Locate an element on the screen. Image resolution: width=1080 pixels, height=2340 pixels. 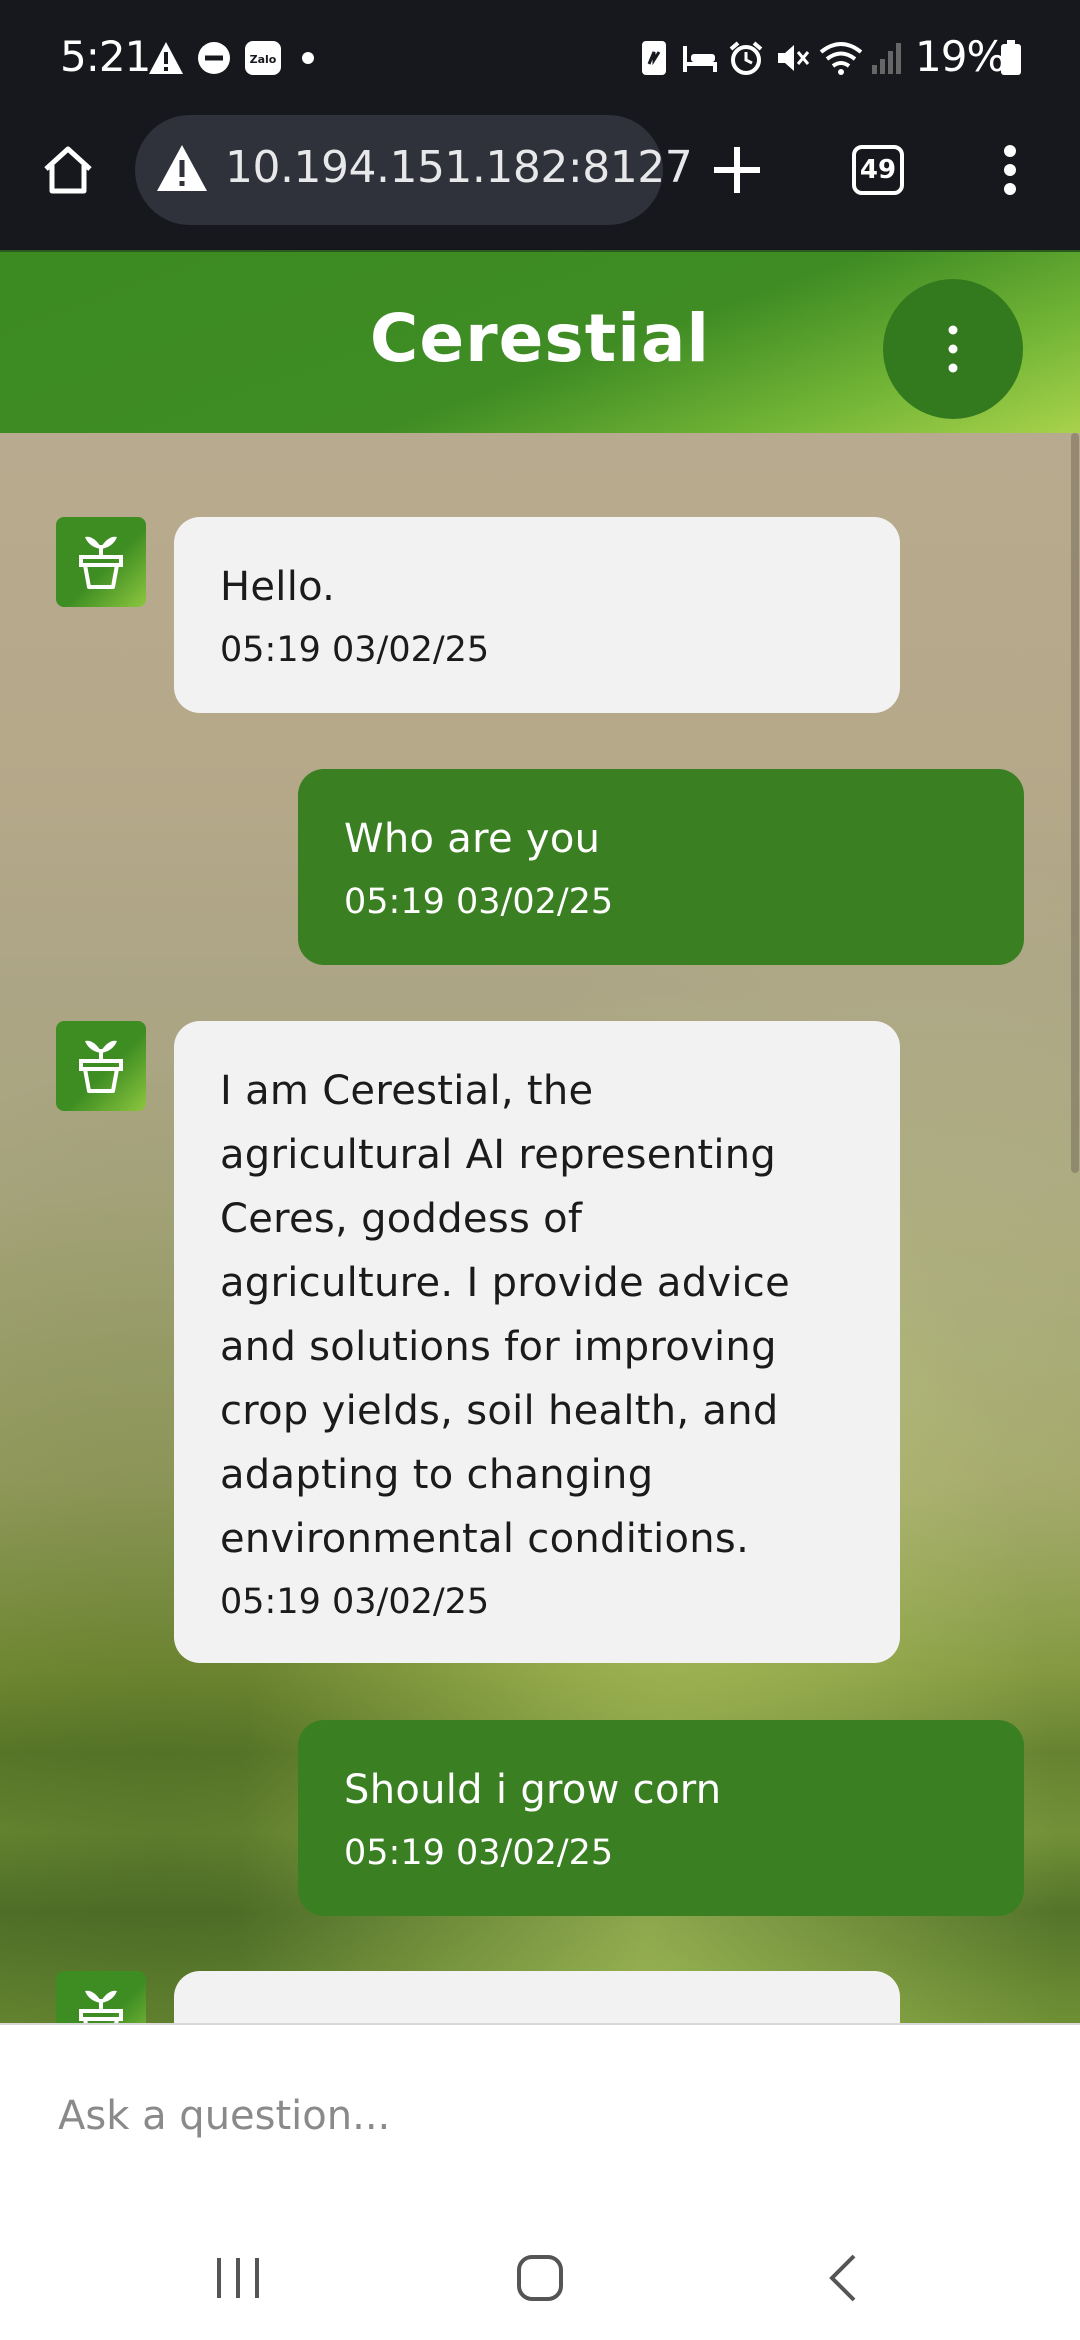
navigation-bar is located at coordinates (540, 2274).